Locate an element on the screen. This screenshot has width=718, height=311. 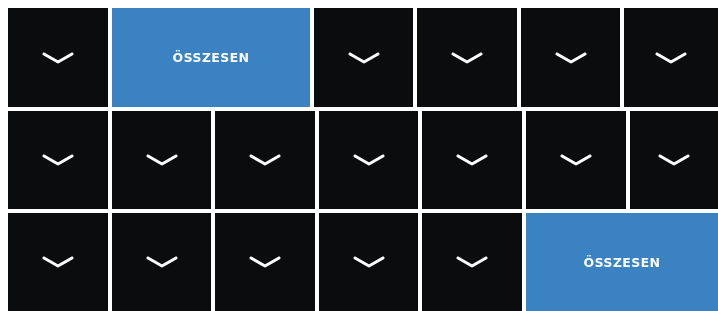
dropdown-tile-r3-c4 is located at coordinates (368, 262).